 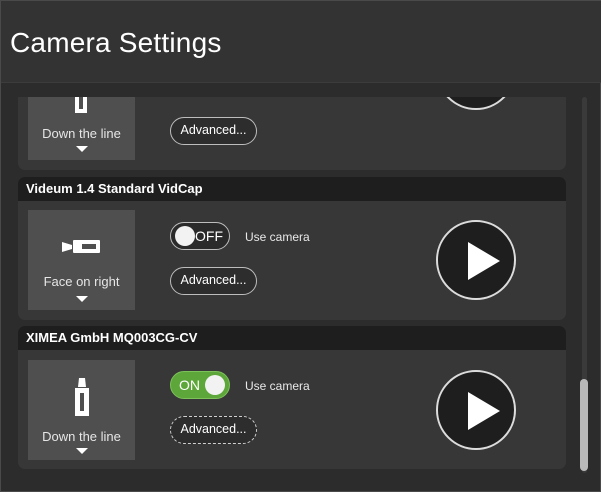 I want to click on vertical-scrollbar, so click(x=584, y=285).